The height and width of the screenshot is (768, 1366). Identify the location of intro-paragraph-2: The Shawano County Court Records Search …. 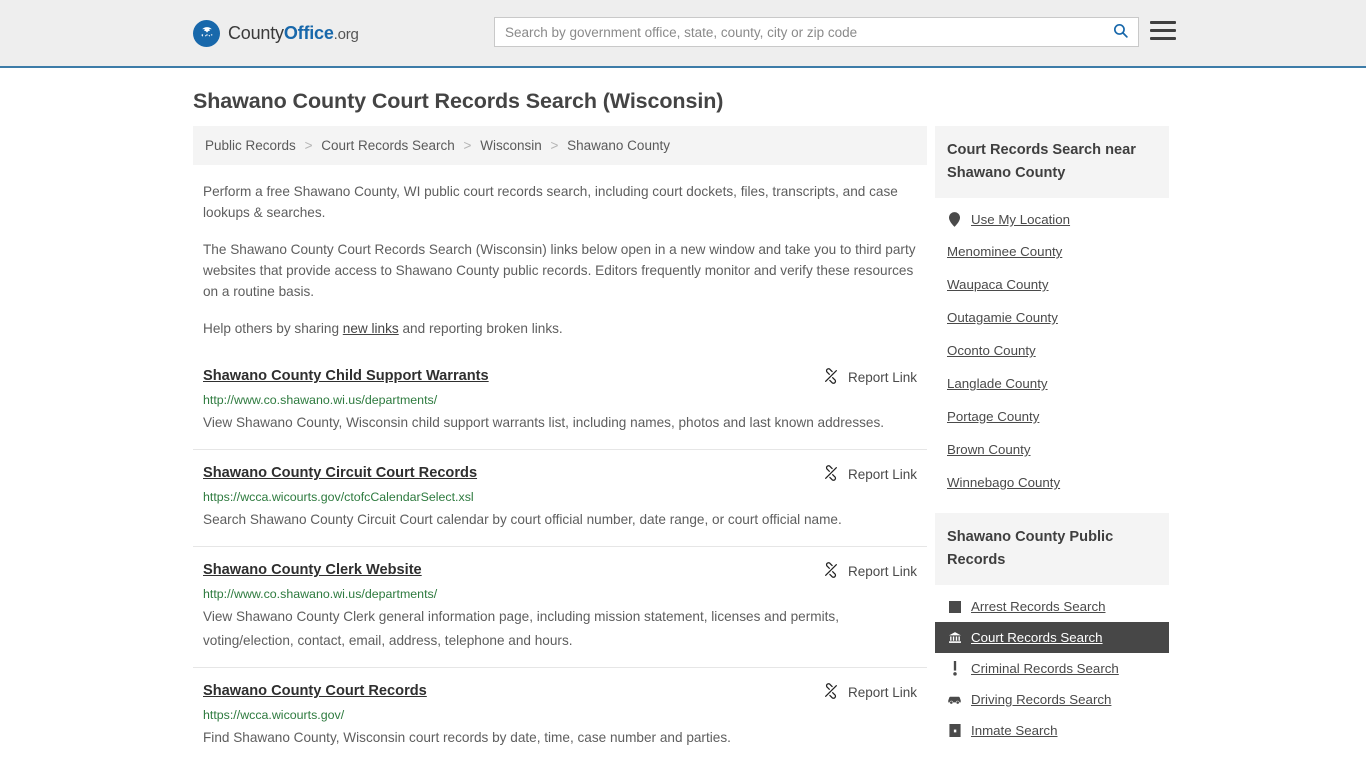
(559, 270).